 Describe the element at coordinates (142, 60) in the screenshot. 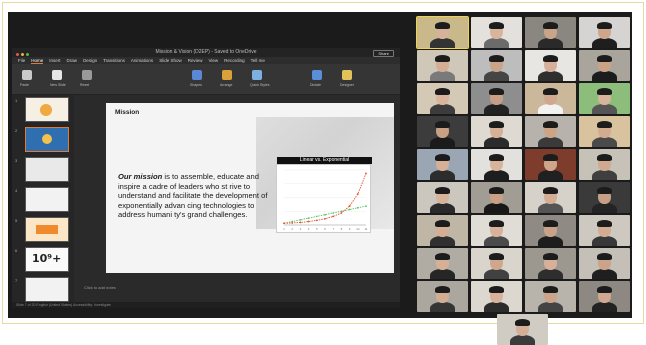

I see `ribbon-tab-animations: Animations` at that location.